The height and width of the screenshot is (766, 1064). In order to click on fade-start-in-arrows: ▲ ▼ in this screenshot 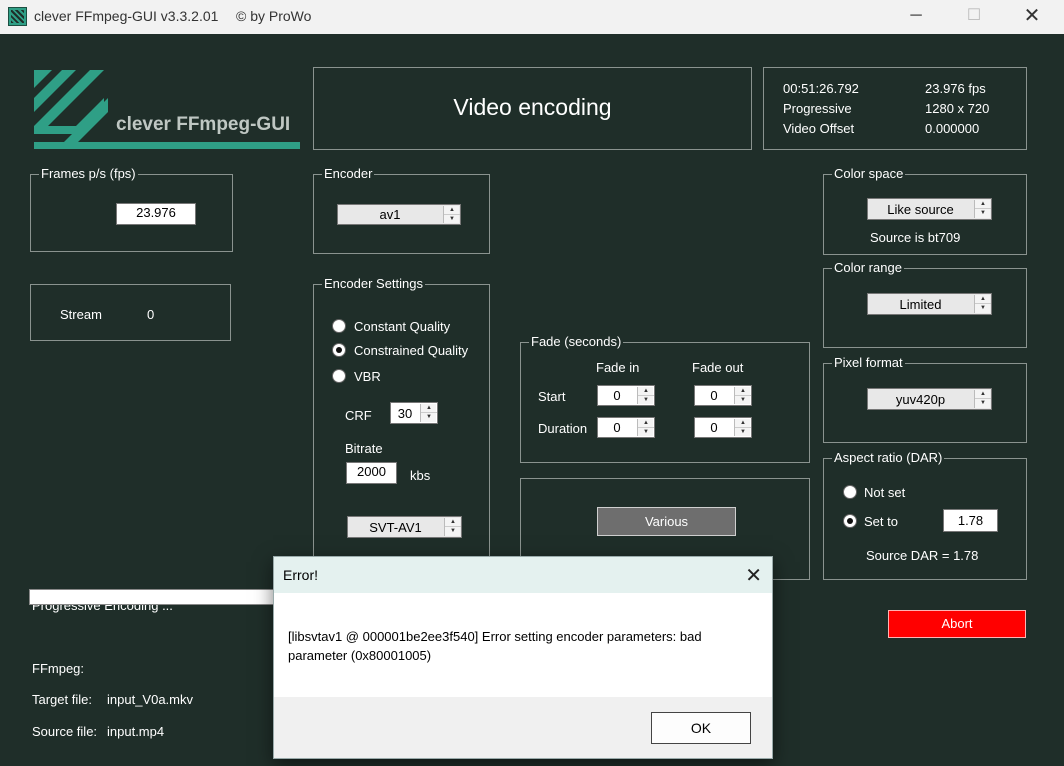, I will do `click(645, 395)`.